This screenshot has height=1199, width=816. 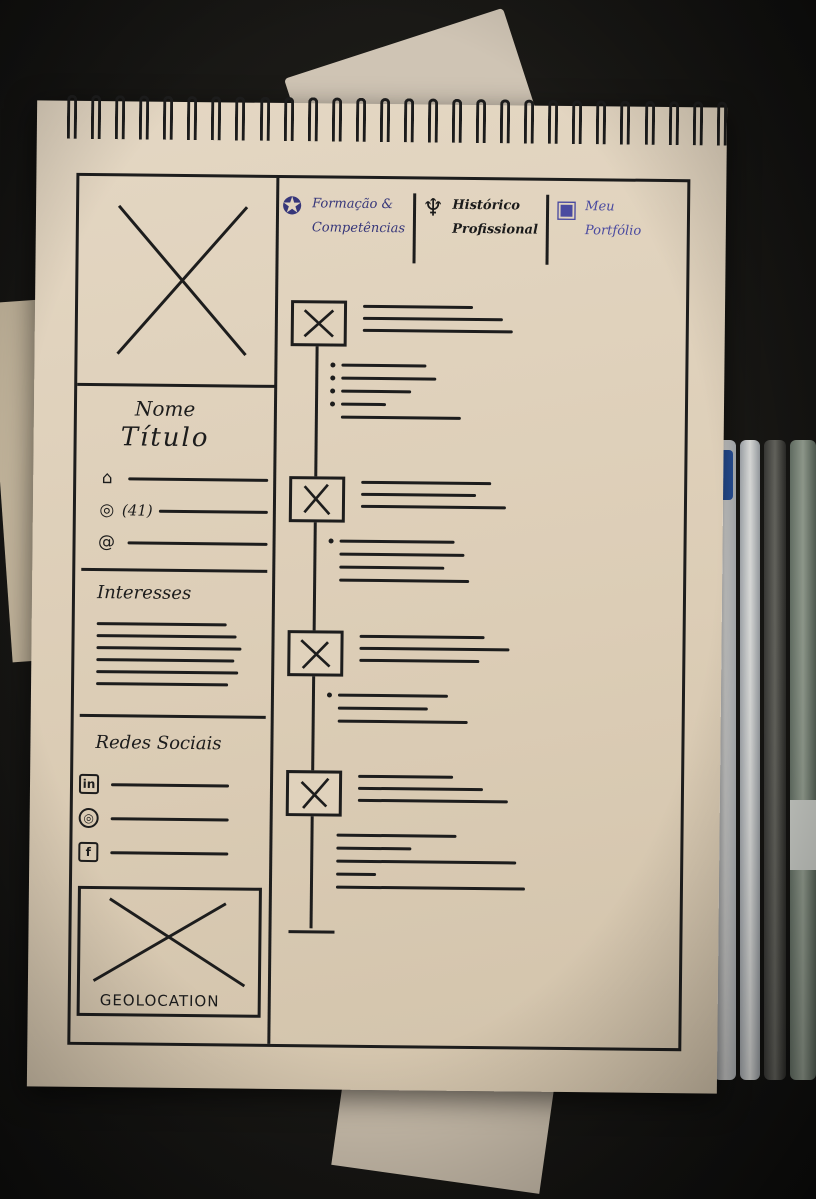 I want to click on interests-heading: Interesses, so click(x=144, y=593).